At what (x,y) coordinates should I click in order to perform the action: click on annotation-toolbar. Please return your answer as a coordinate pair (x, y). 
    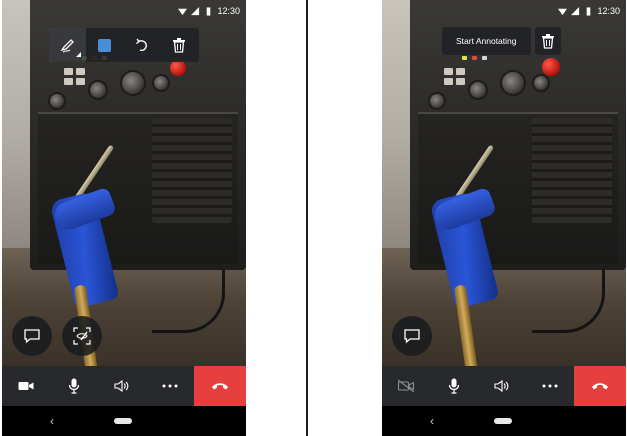
    Looking at the image, I should click on (124, 45).